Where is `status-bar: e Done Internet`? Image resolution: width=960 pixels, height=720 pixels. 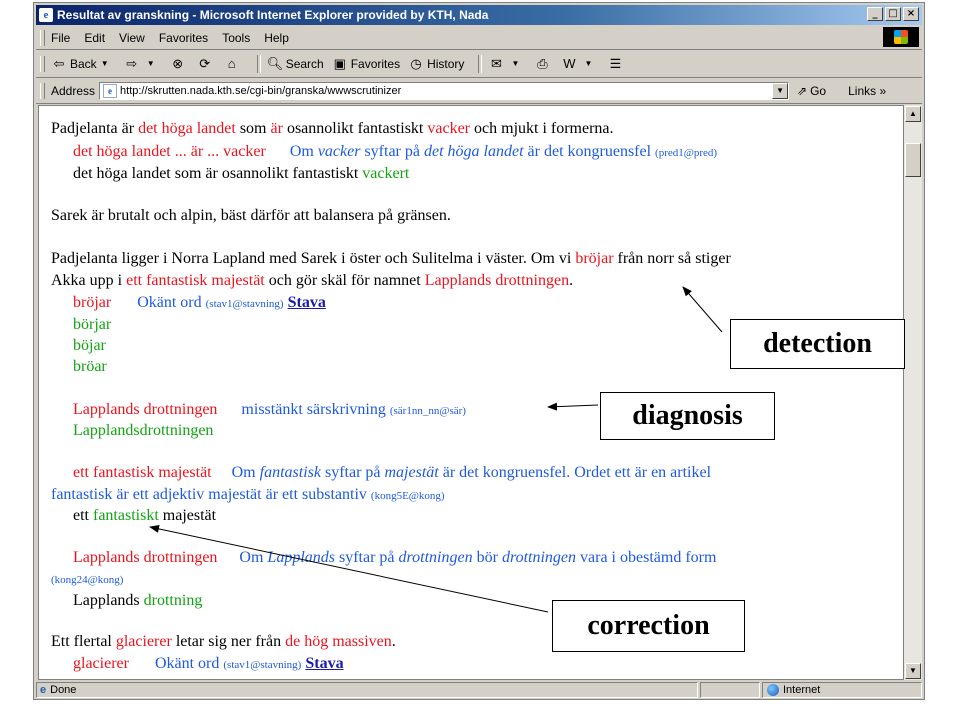 status-bar: e Done Internet is located at coordinates (479, 690).